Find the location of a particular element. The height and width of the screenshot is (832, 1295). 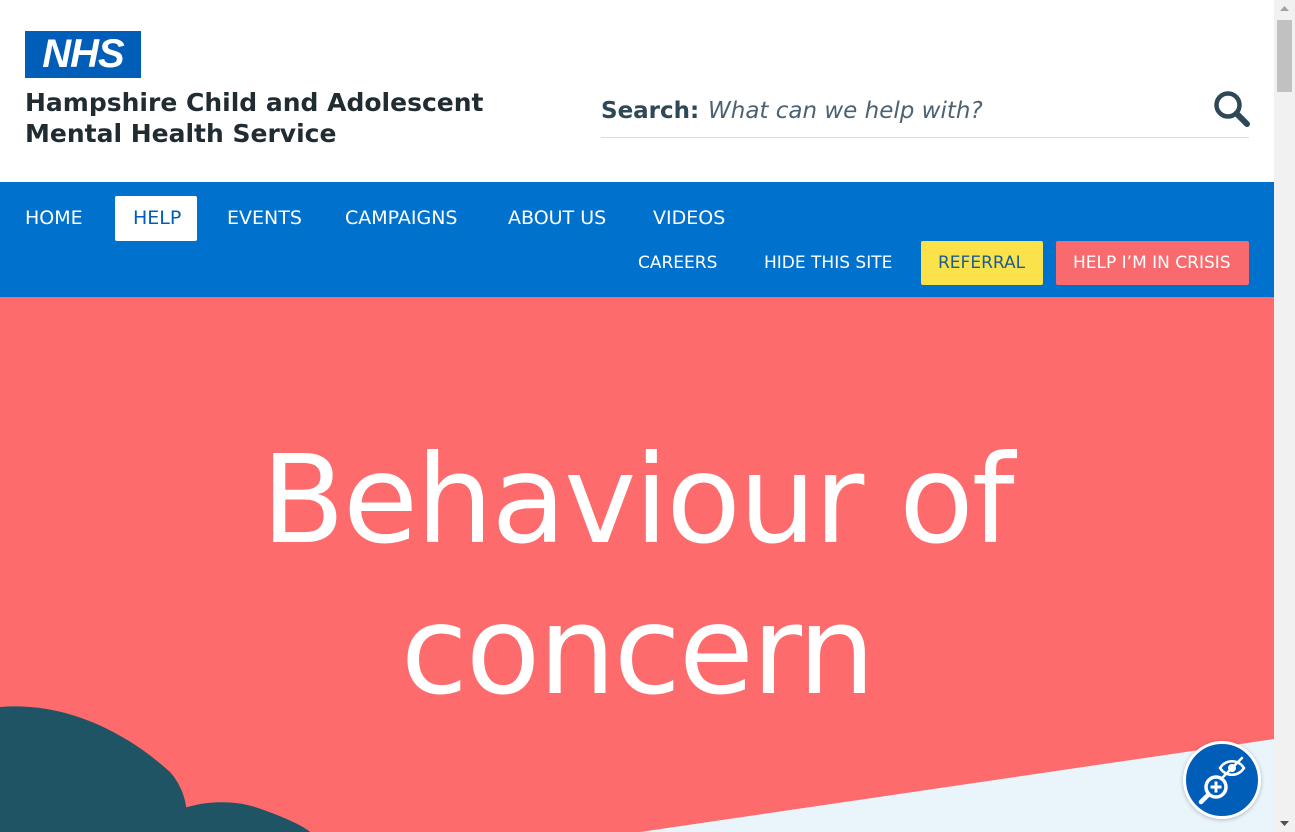

search-input is located at coordinates (953, 111).